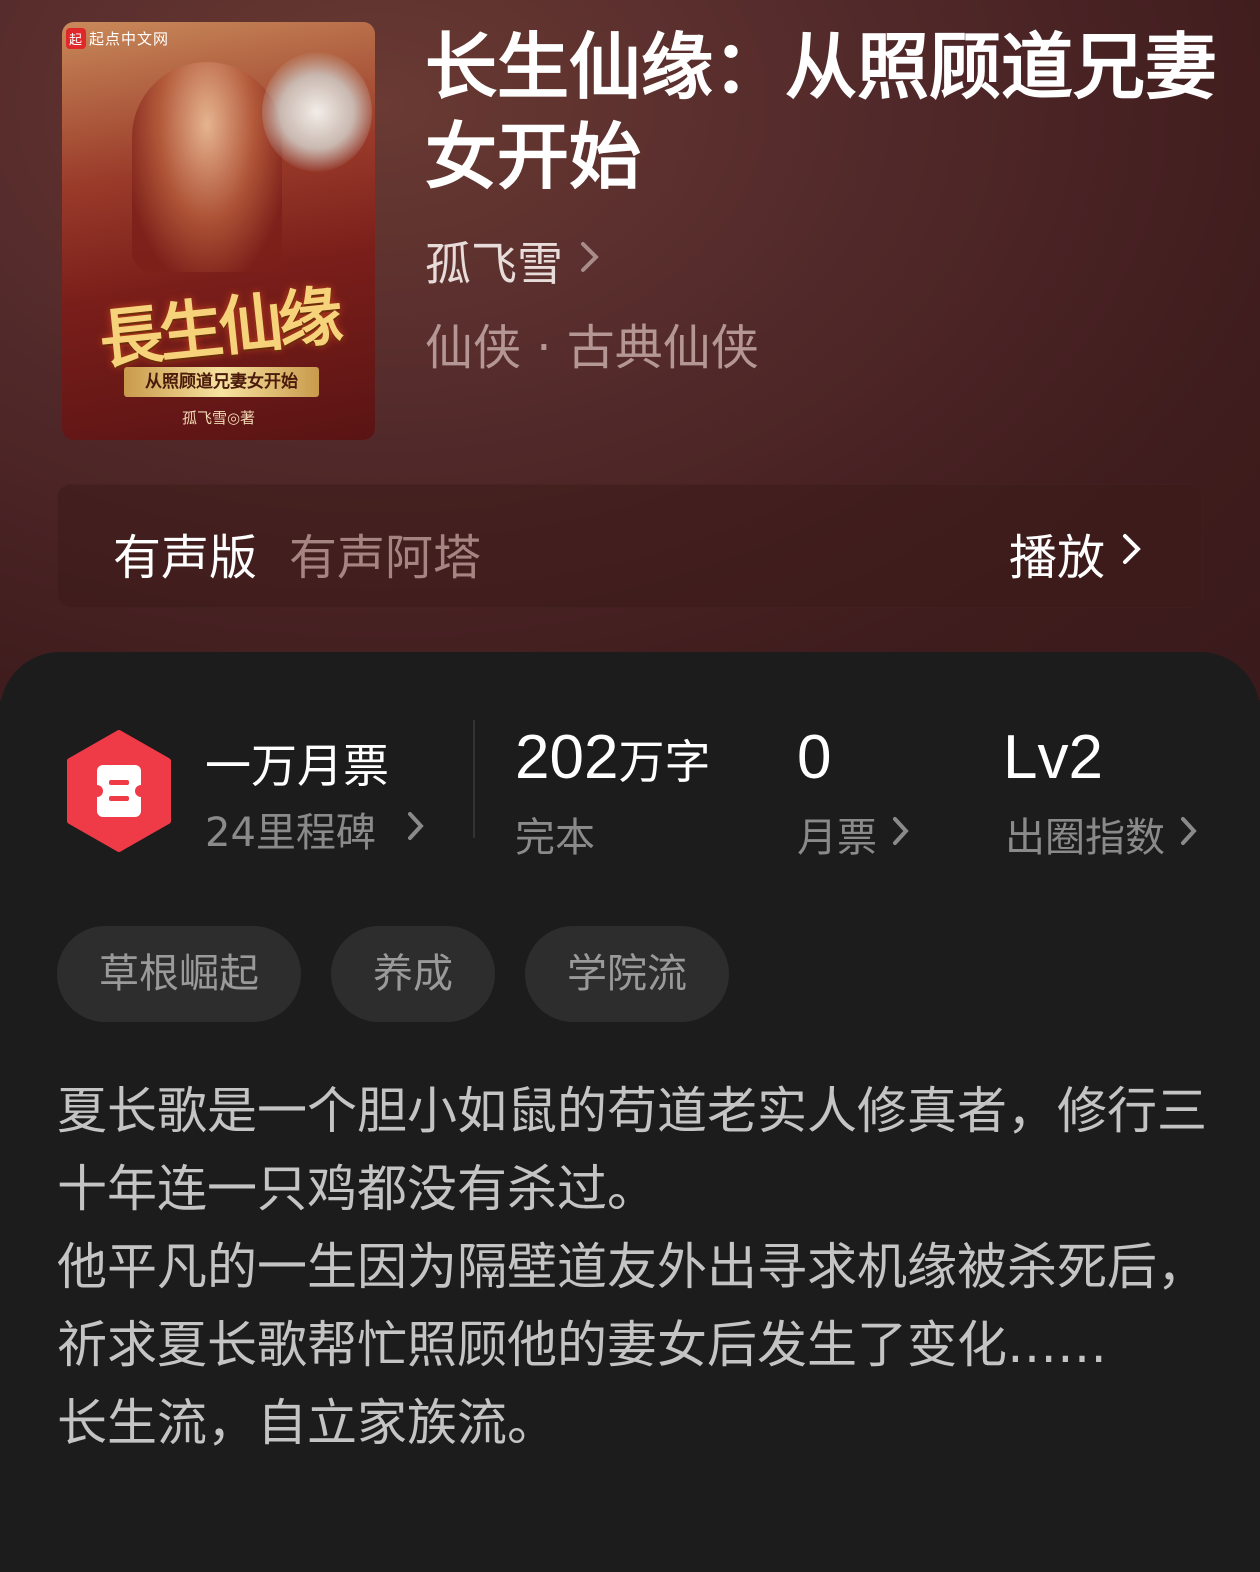  I want to click on play-label: 播放, so click(1056, 558).